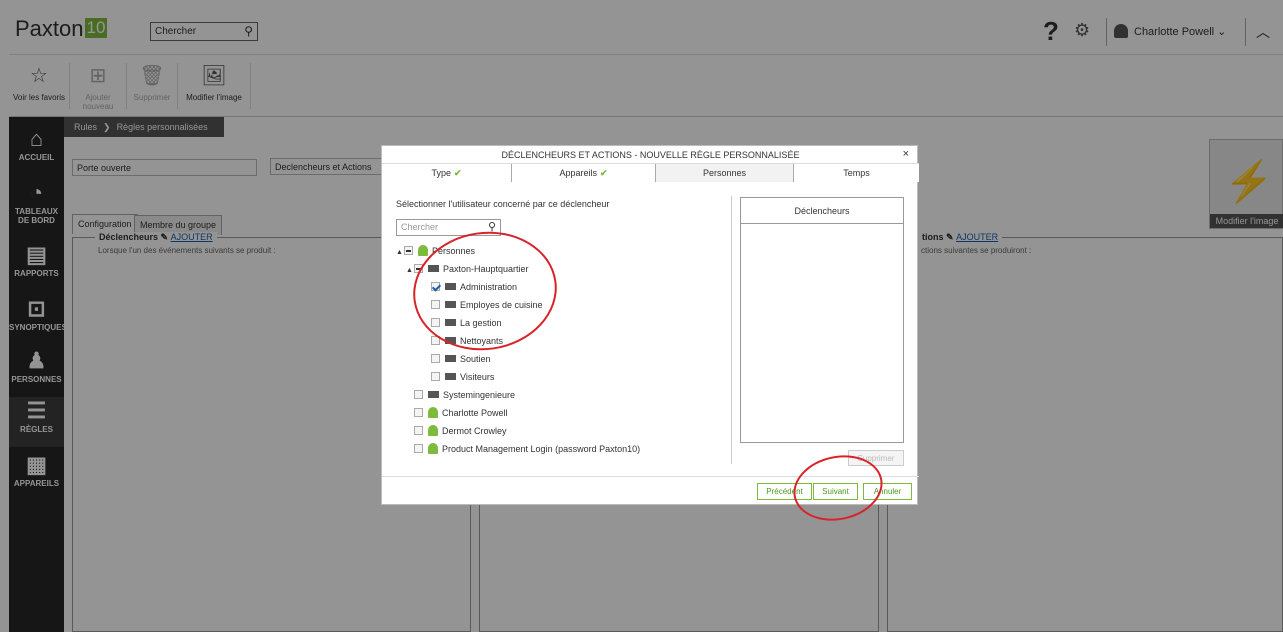 The height and width of the screenshot is (632, 1283). What do you see at coordinates (725, 173) in the screenshot?
I see `tab-people: Personnes` at bounding box center [725, 173].